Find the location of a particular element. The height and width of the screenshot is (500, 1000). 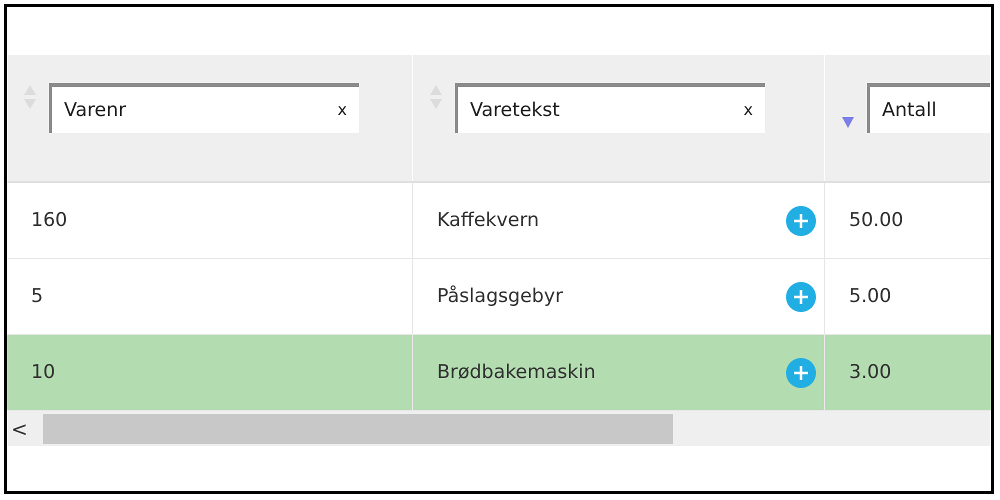

table-cell-text: Påslagsgebyr is located at coordinates (500, 297).